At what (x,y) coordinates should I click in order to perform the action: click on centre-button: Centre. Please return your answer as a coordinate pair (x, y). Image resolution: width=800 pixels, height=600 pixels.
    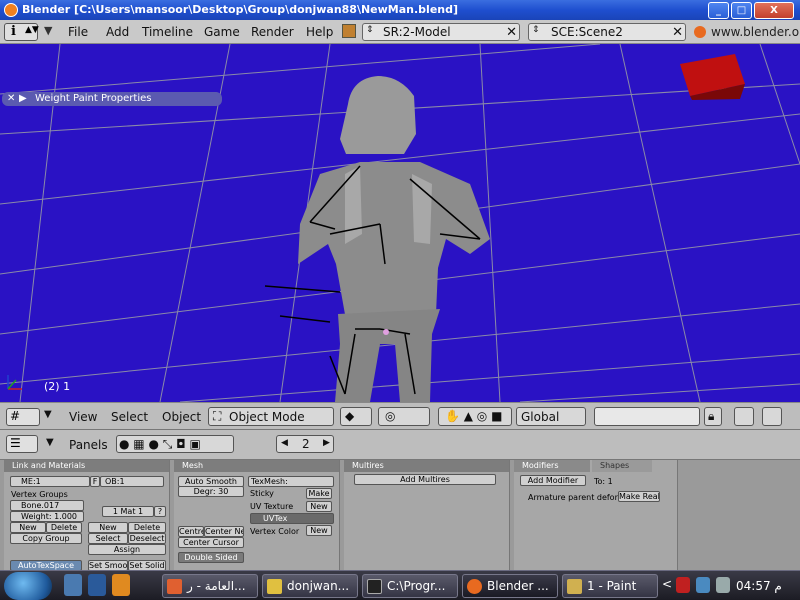
    Looking at the image, I should click on (191, 531).